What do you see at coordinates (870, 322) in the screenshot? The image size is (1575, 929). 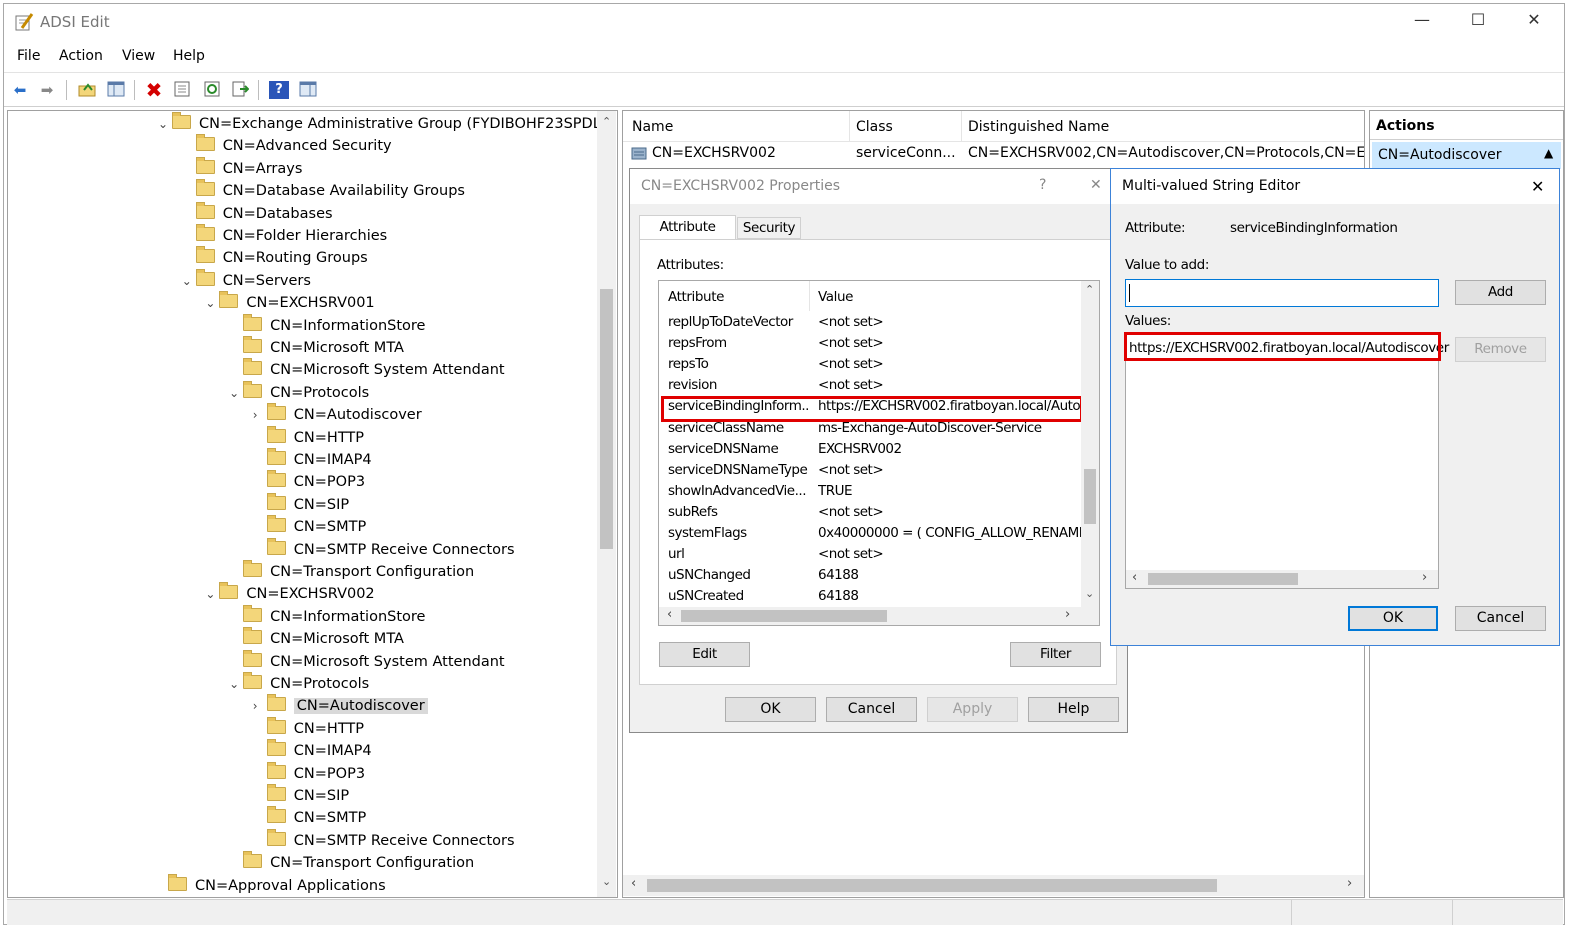 I see `attribute-row: replUpToDateVector <not set>` at bounding box center [870, 322].